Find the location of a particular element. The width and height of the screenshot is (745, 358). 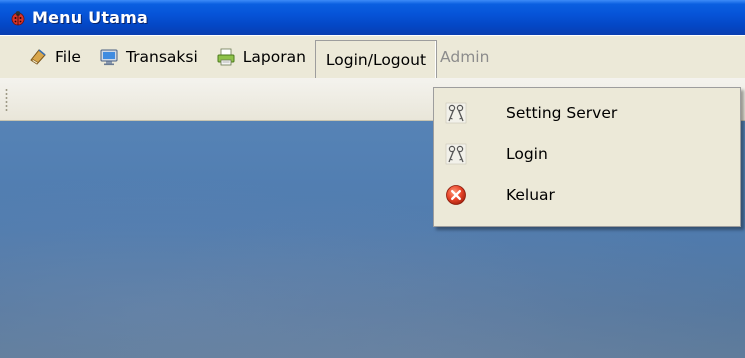

toolbar-grip-handle is located at coordinates (6, 100).